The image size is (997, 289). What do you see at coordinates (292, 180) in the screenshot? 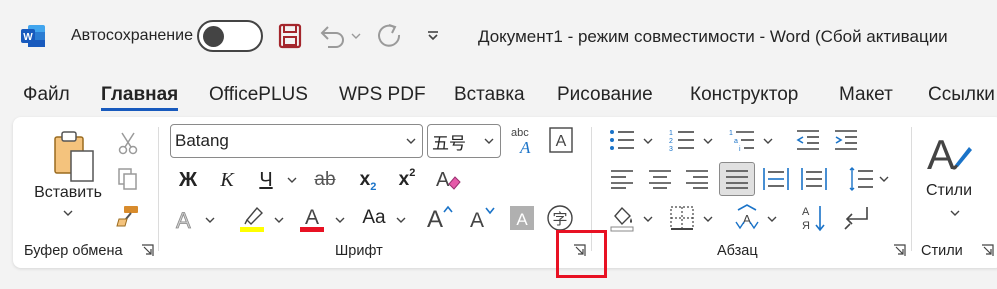
I see `underline-dropdown-chevron-icon` at bounding box center [292, 180].